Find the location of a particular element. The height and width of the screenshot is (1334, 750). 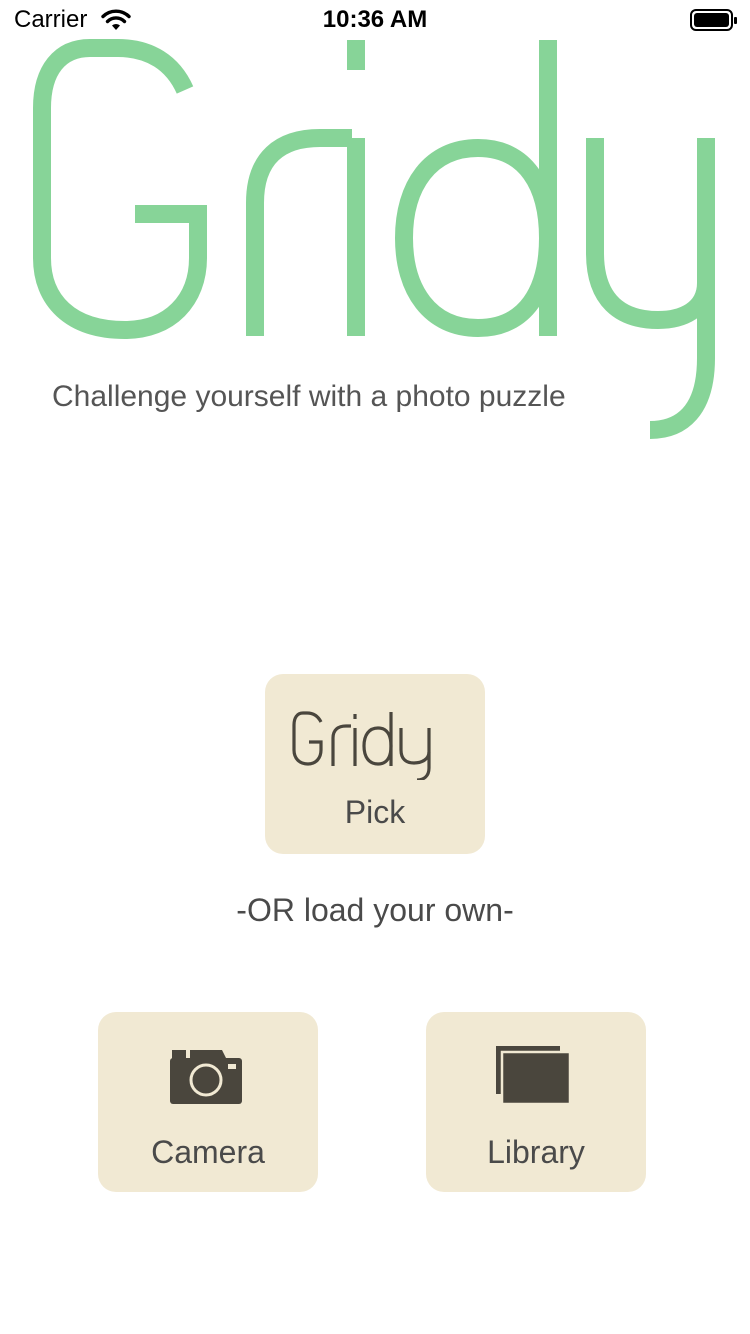

tagline: Challenge yourself with a photo puzzle is located at coordinates (309, 396).